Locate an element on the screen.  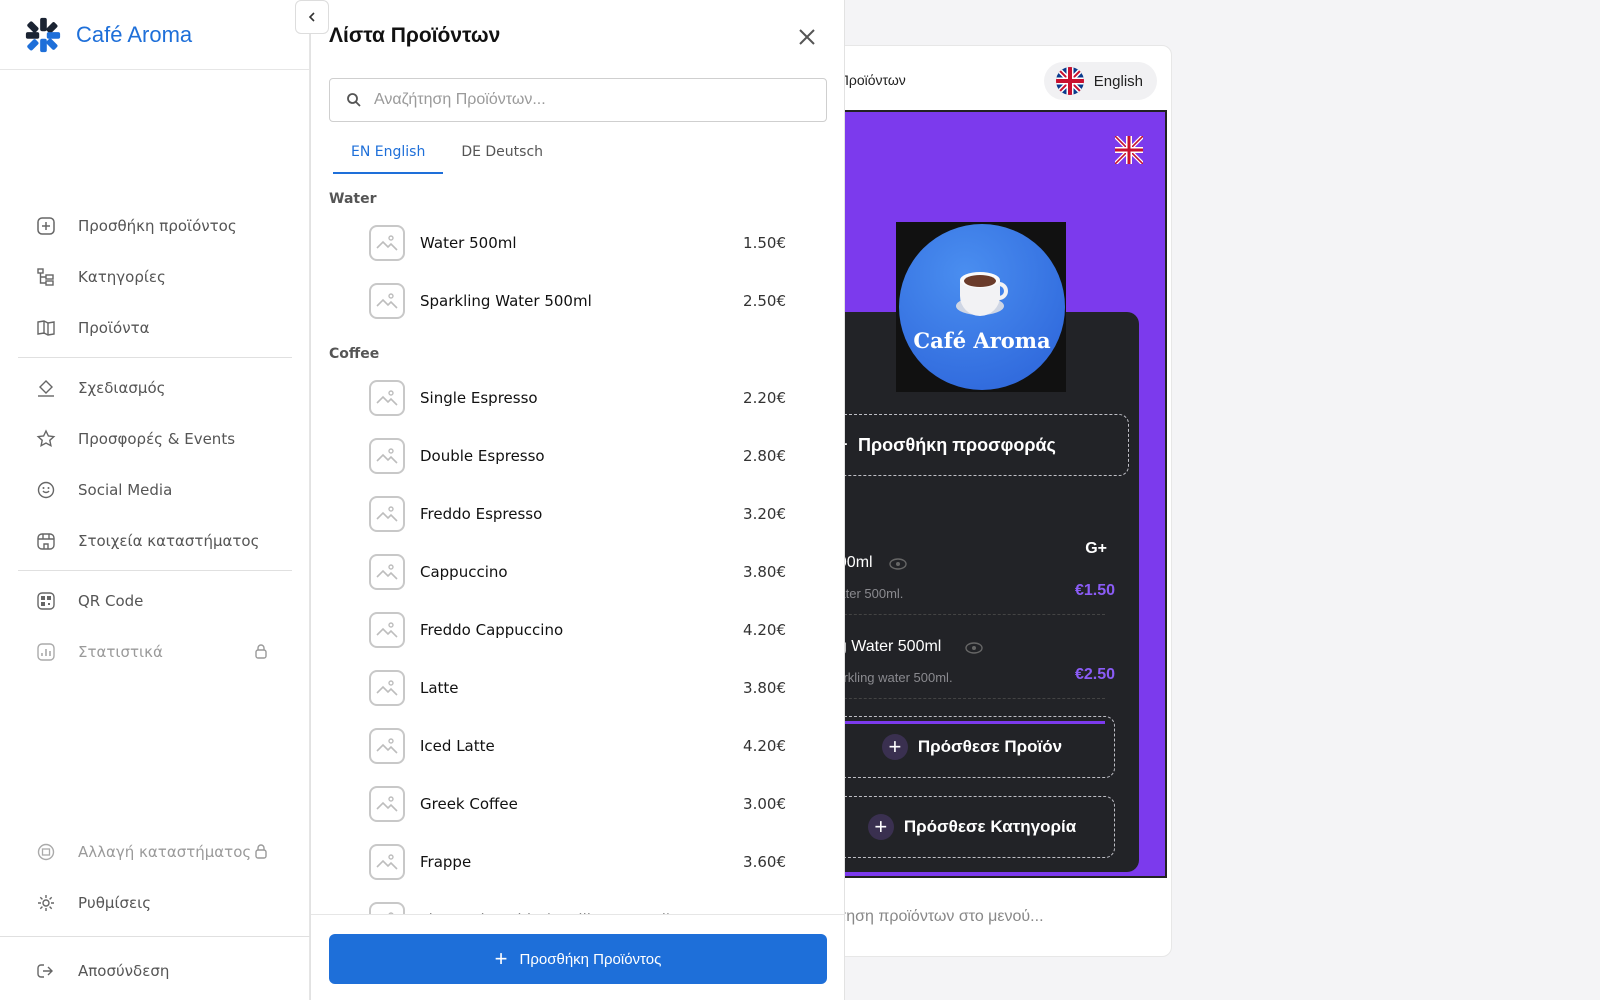
tab-deutsch: DE Deutsch is located at coordinates (502, 156).